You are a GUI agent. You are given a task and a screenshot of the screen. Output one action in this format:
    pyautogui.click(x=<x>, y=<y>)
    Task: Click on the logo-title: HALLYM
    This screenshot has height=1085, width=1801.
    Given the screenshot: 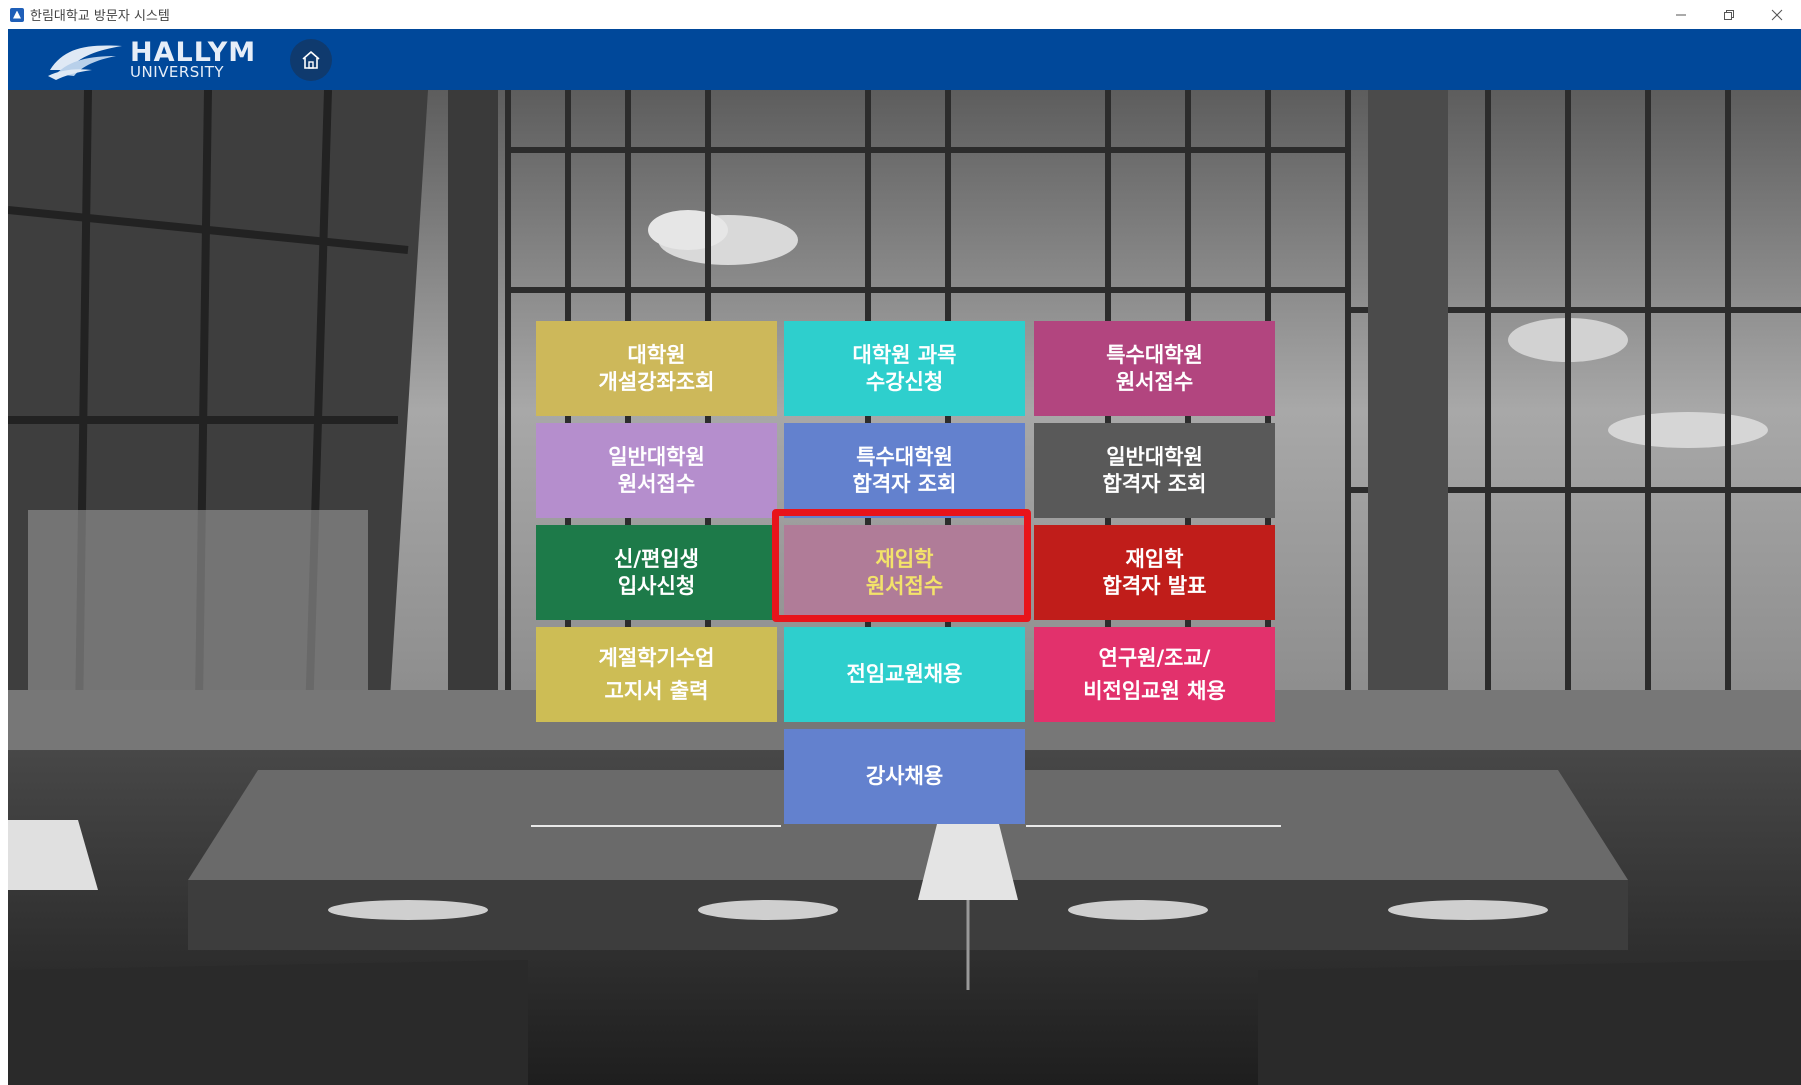 What is the action you would take?
    pyautogui.click(x=193, y=52)
    